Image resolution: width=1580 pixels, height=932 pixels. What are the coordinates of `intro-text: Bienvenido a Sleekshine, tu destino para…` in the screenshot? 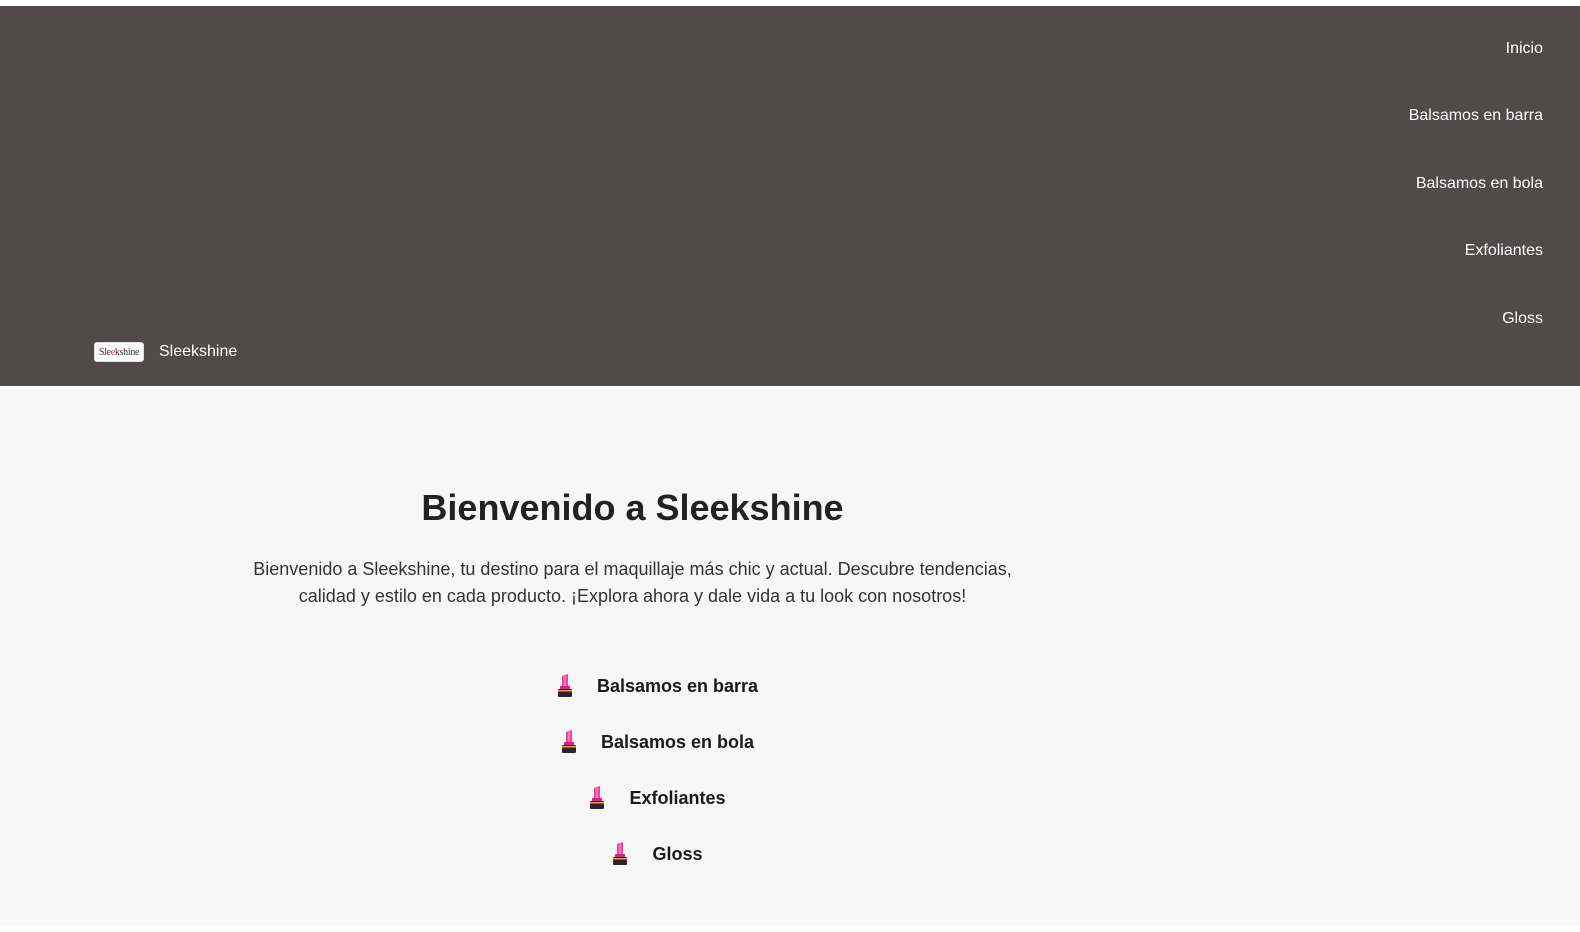 It's located at (632, 582).